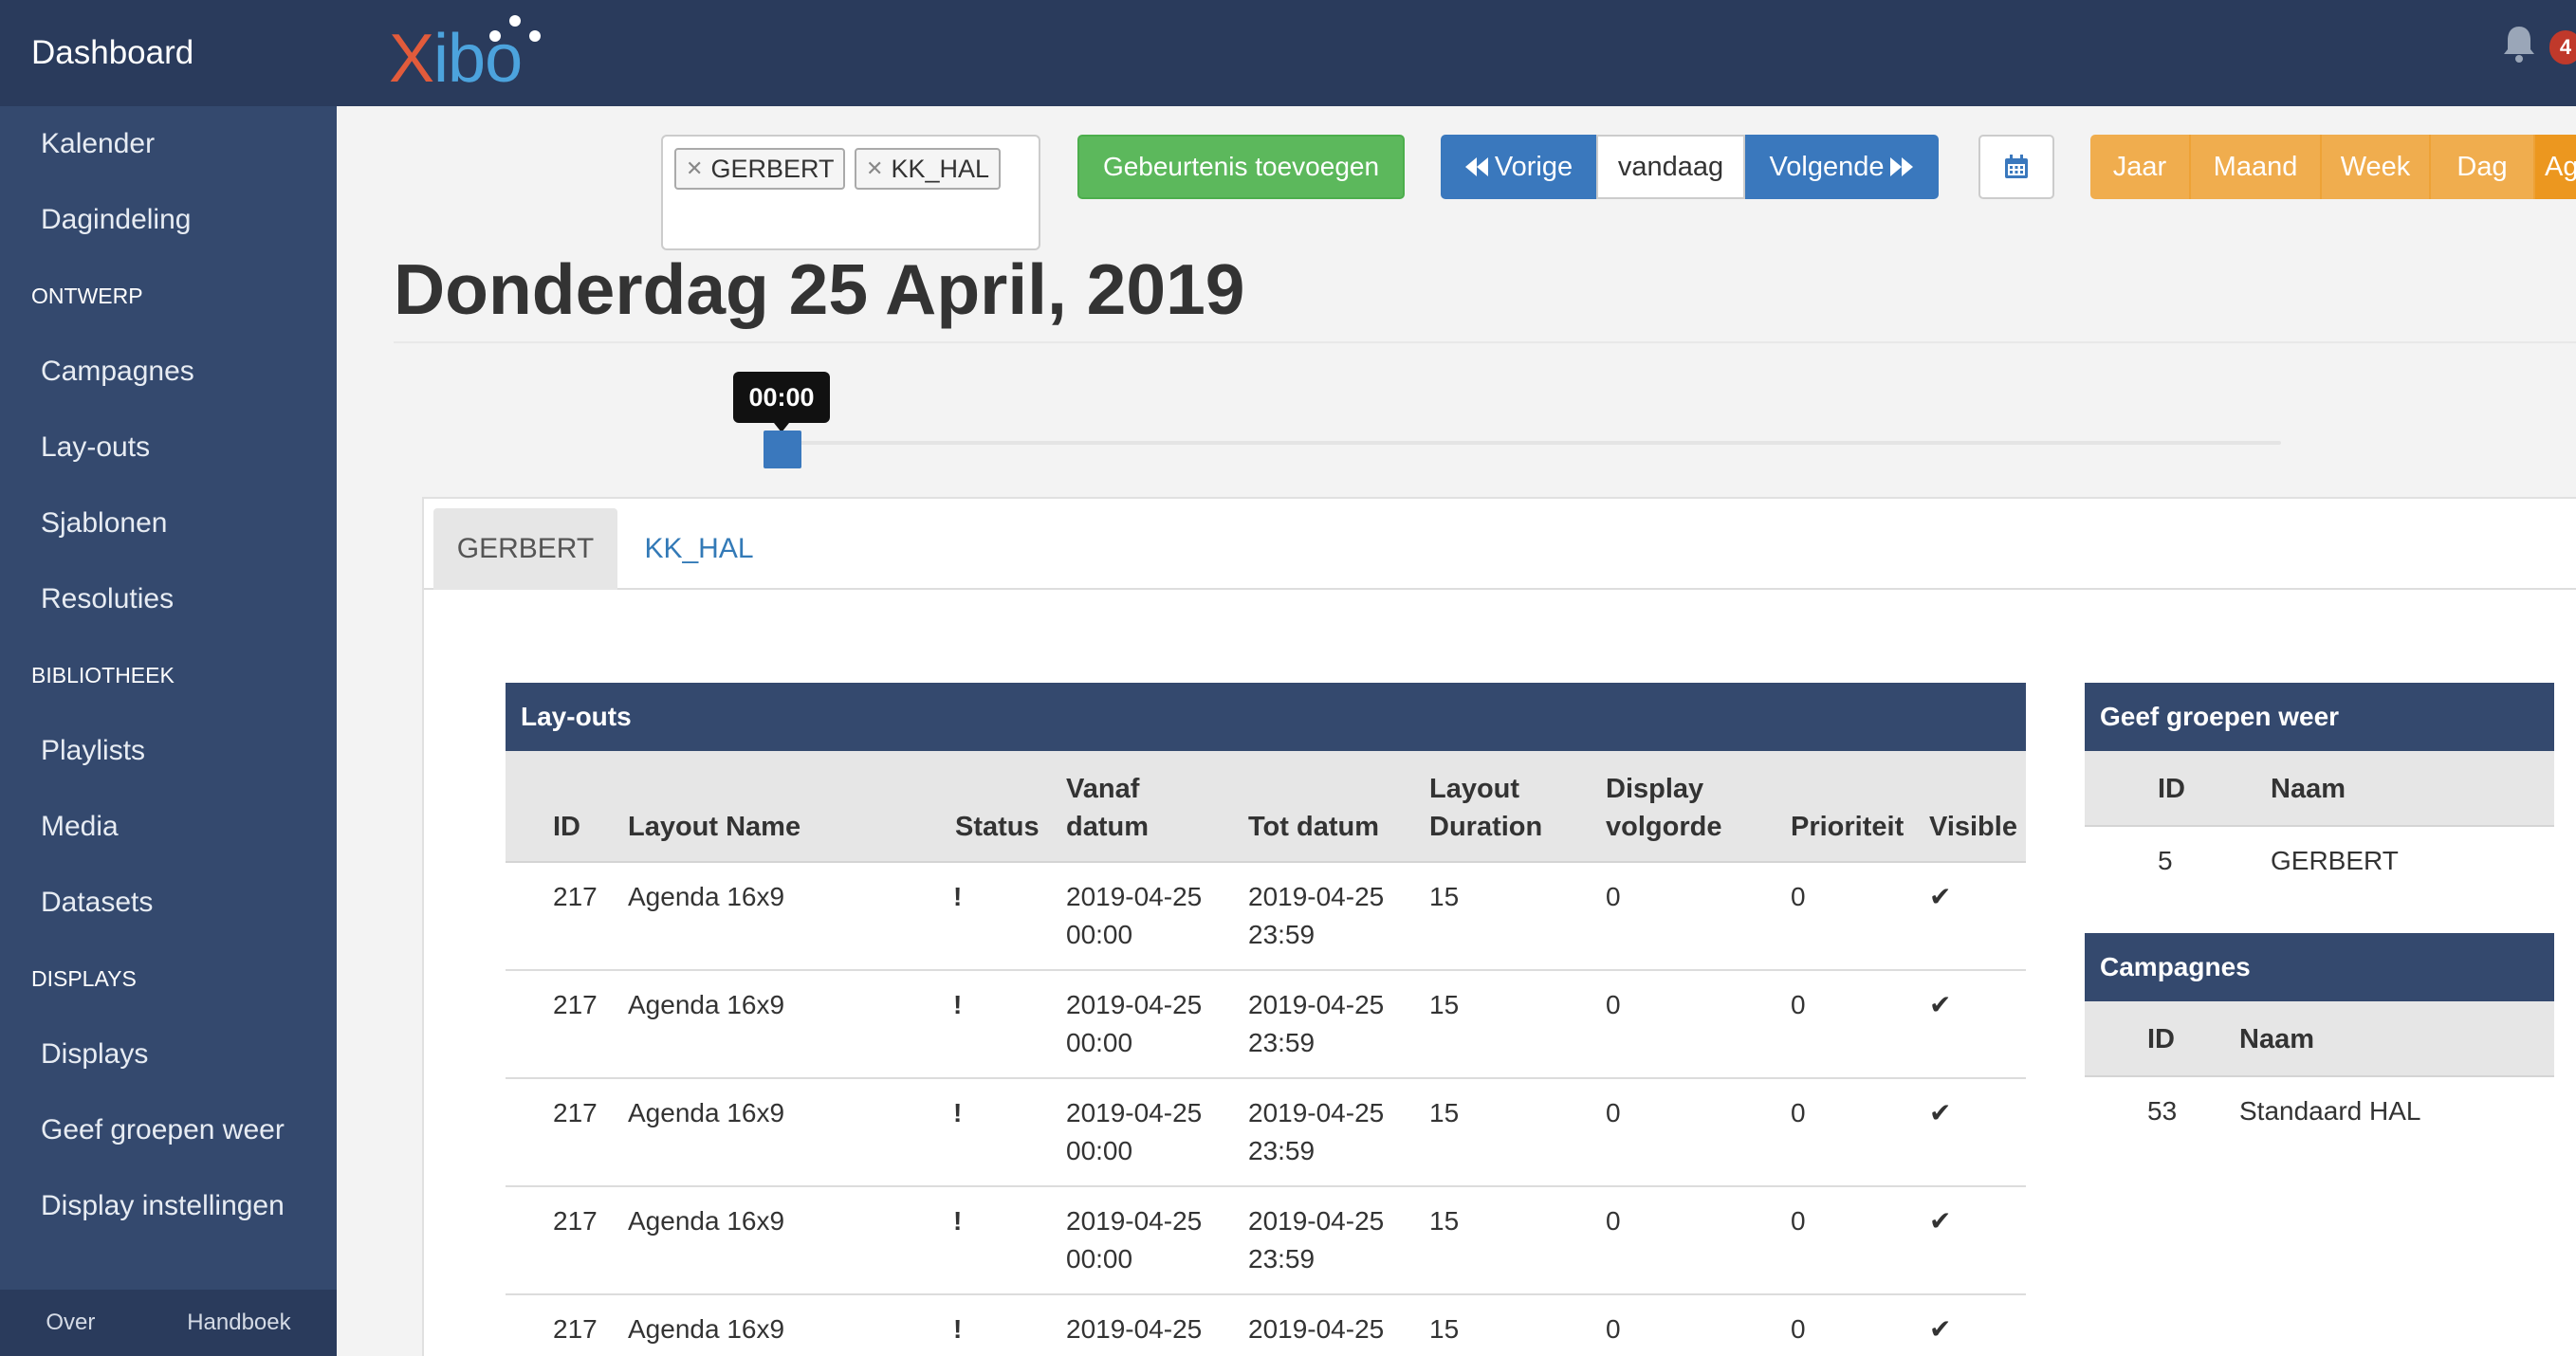 This screenshot has width=2576, height=1356. I want to click on sidebar-item-display-groups: Geef groepen weer, so click(168, 1130).